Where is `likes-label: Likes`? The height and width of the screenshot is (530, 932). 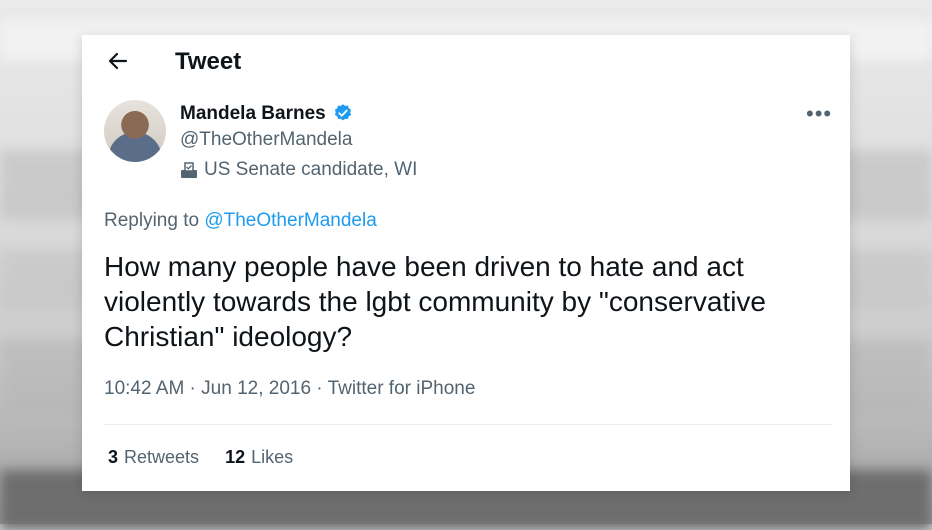 likes-label: Likes is located at coordinates (272, 457).